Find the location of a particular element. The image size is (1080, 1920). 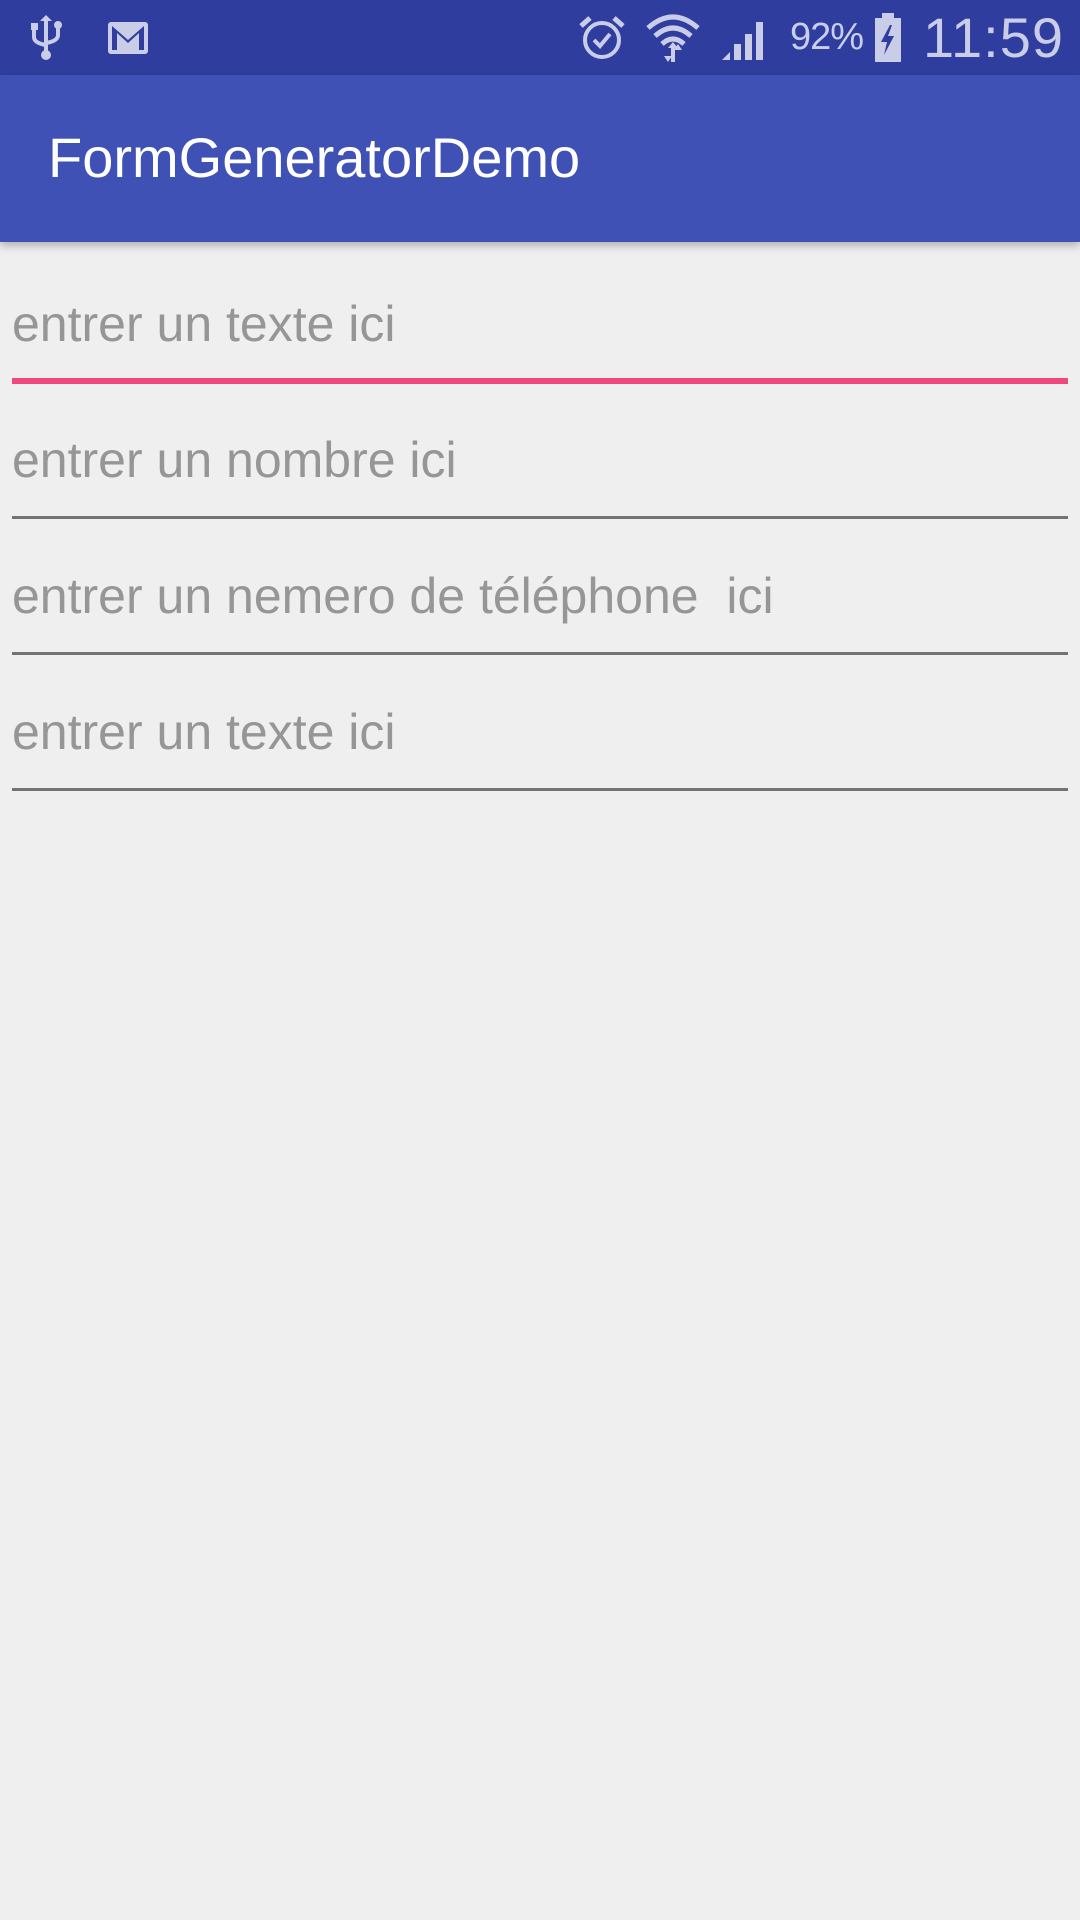

text-input-2-underline is located at coordinates (540, 789).